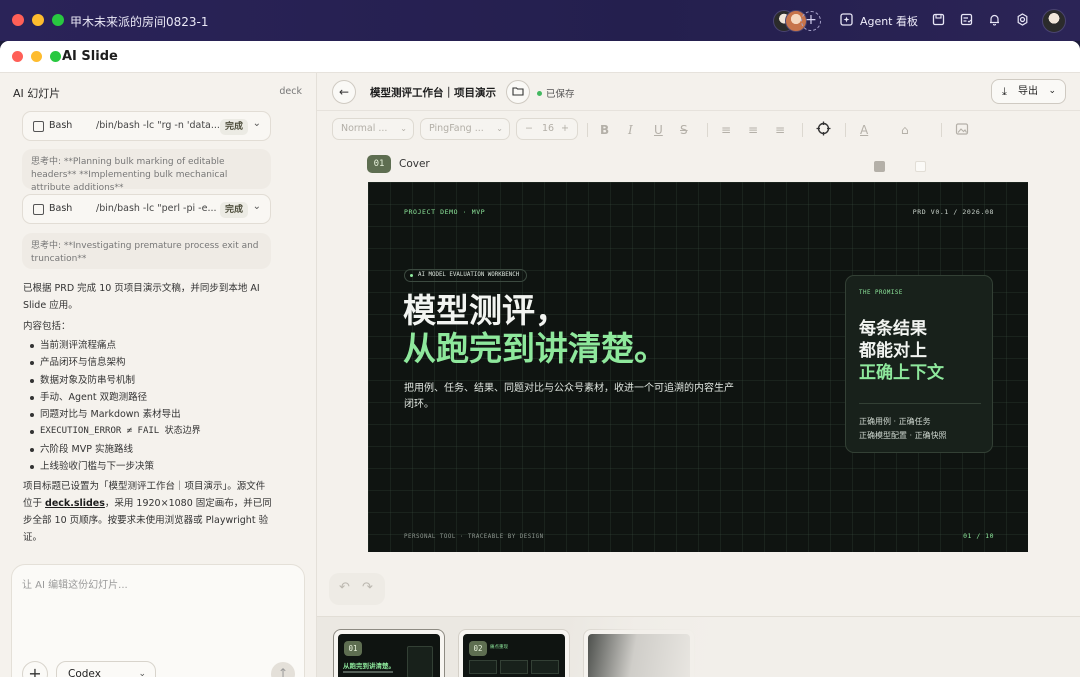 This screenshot has width=1080, height=677. I want to click on image-icon, so click(962, 130).